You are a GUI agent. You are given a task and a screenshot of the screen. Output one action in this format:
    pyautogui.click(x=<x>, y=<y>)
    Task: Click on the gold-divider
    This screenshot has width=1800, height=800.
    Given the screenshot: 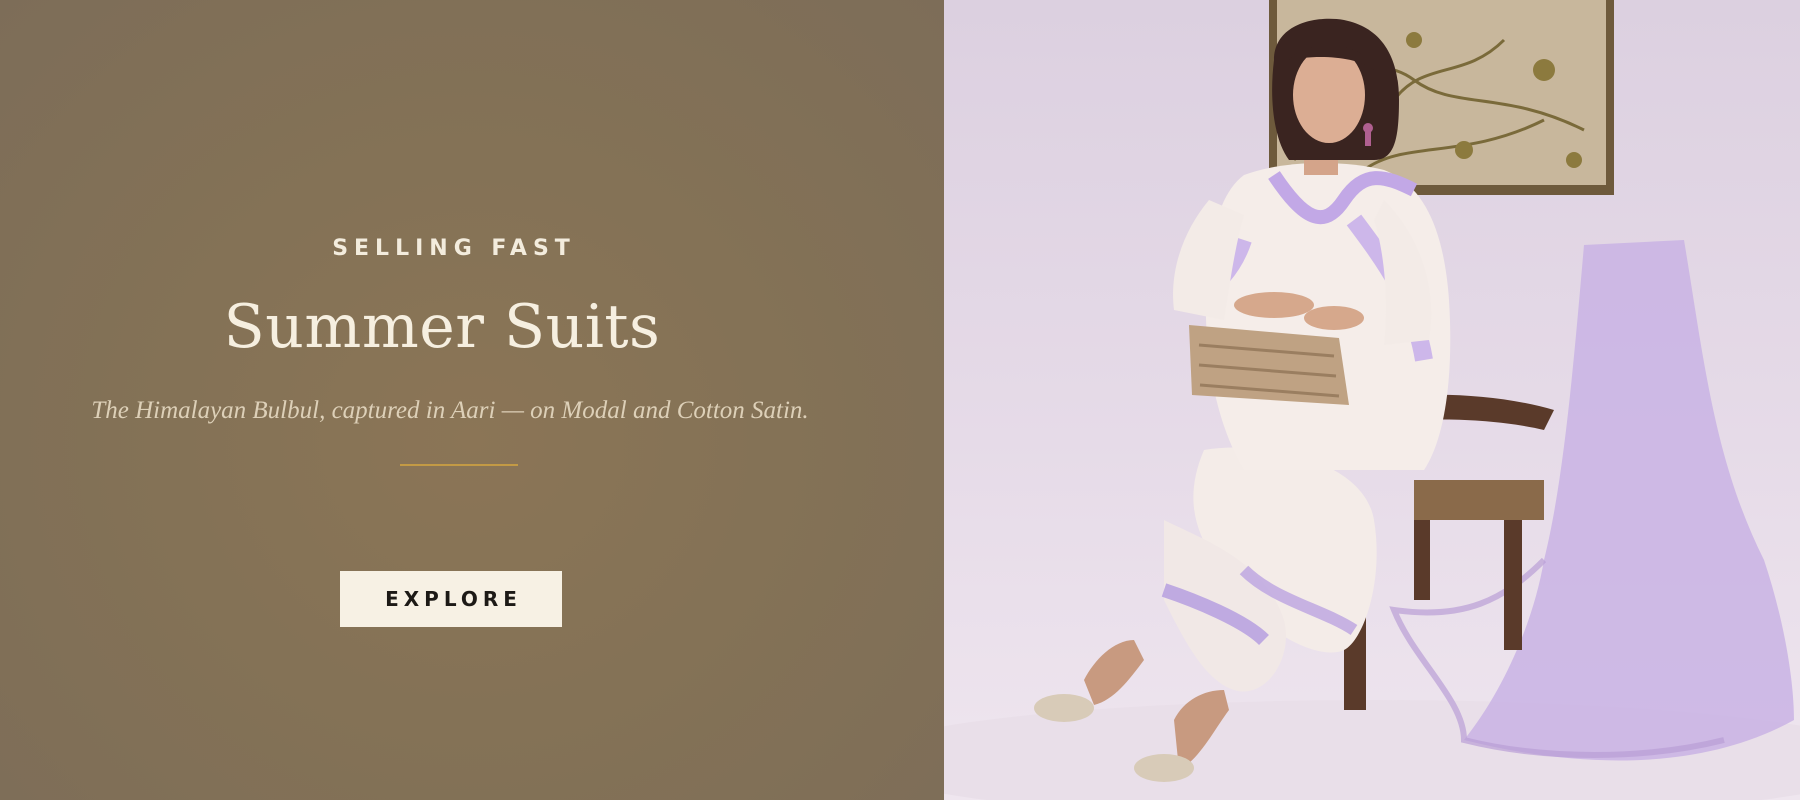 What is the action you would take?
    pyautogui.click(x=459, y=465)
    